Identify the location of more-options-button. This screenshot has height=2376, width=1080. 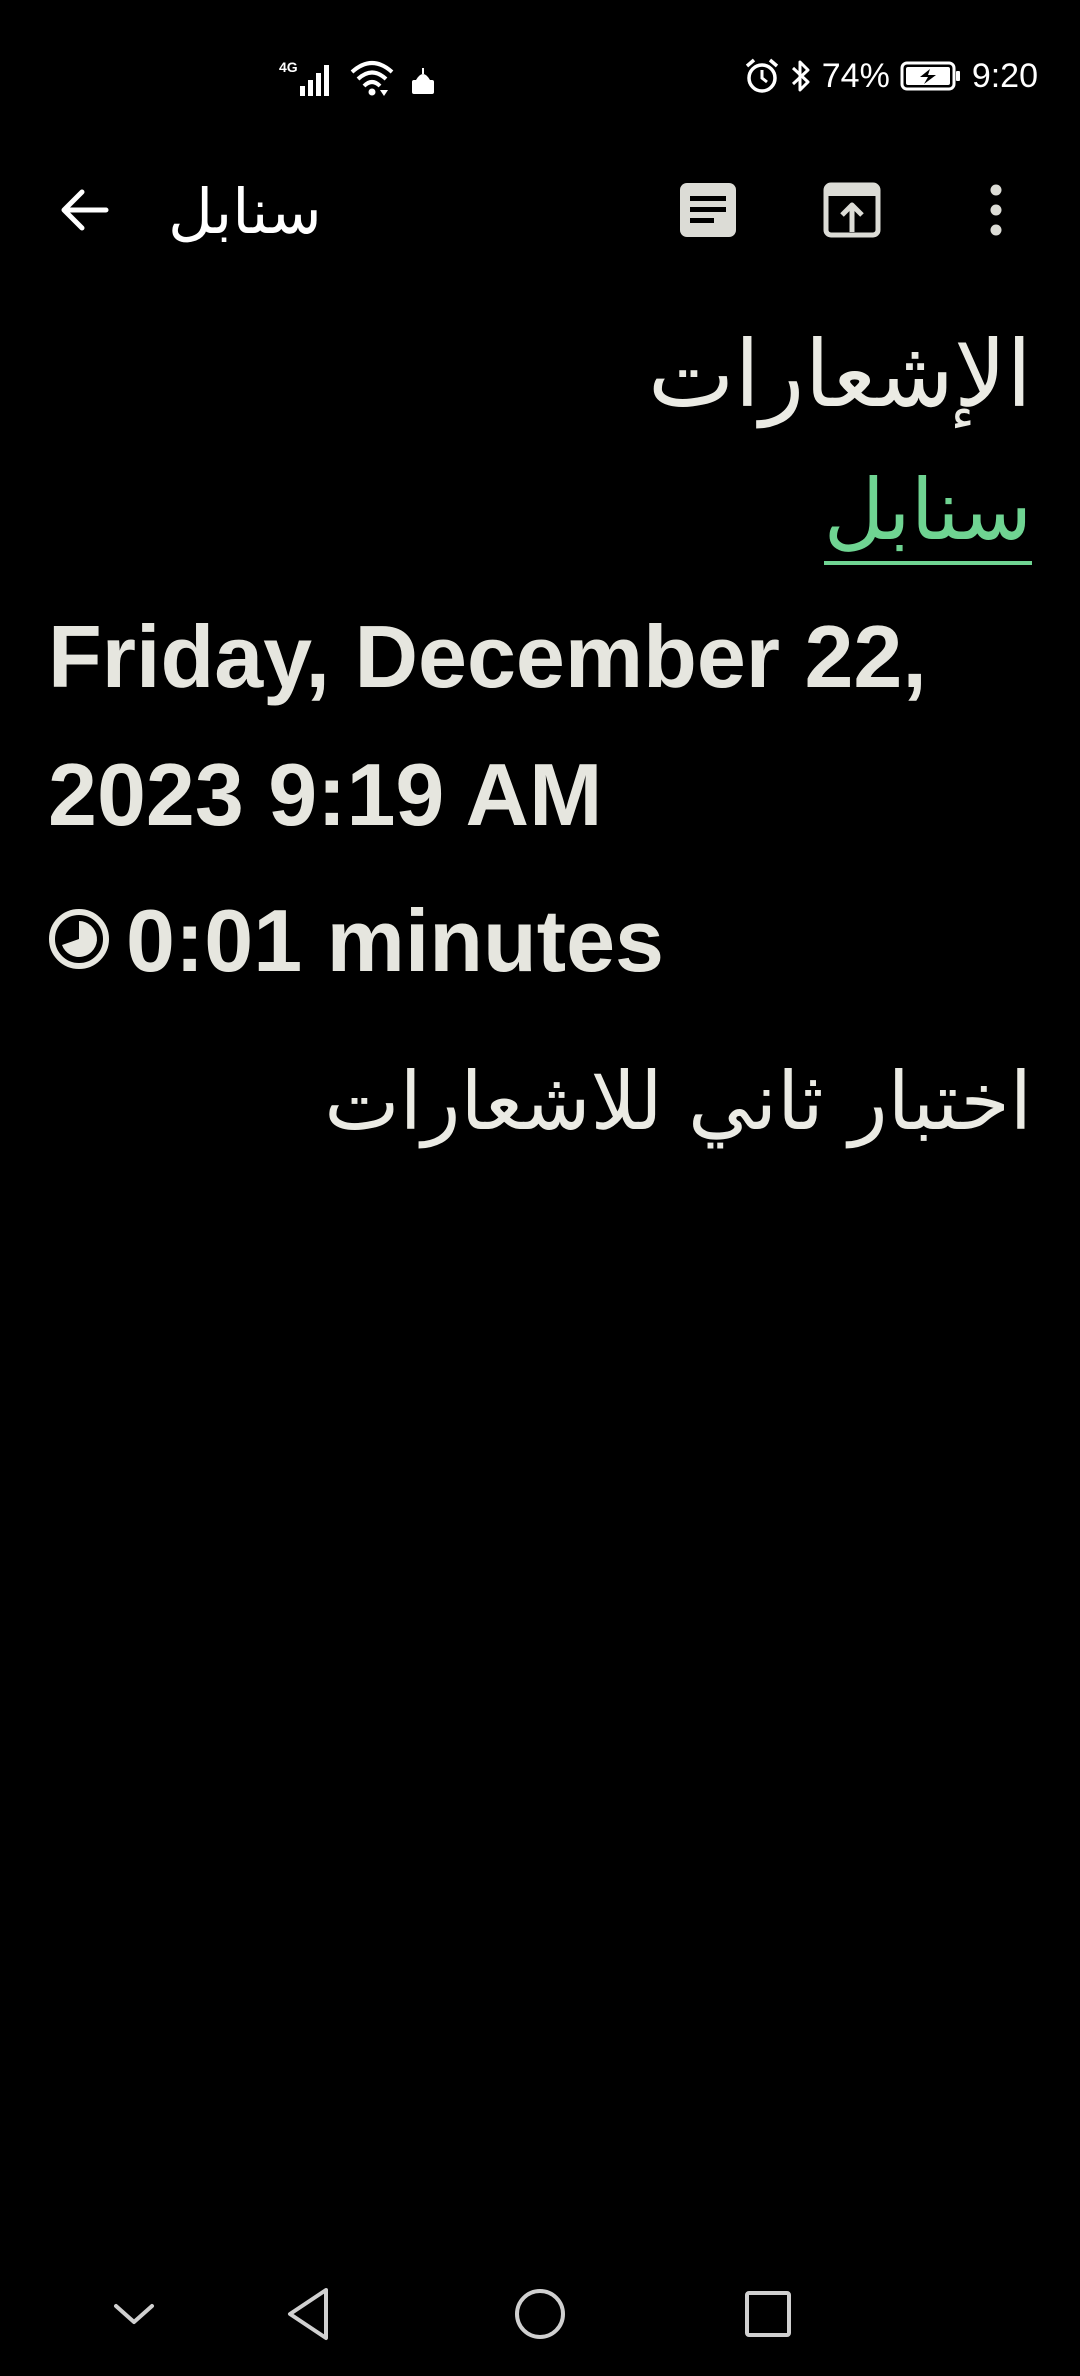
(996, 212).